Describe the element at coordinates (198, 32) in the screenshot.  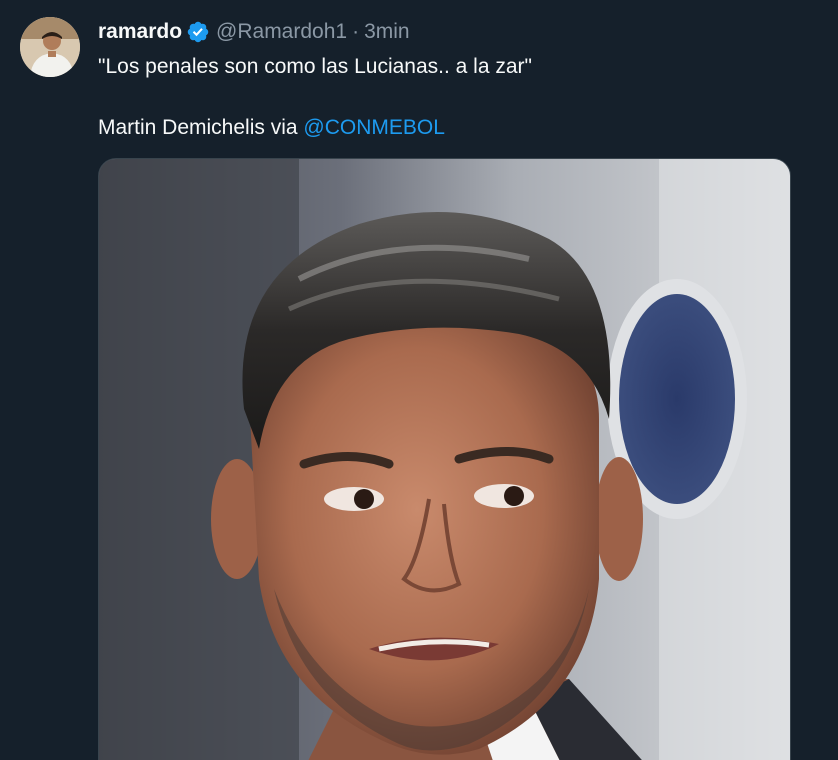
I see `verified-badge-icon` at that location.